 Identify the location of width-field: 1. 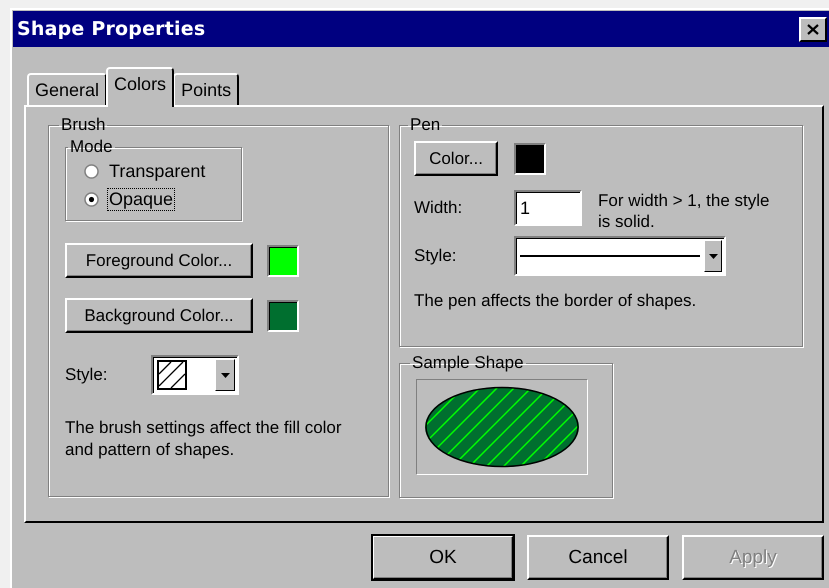
(548, 208).